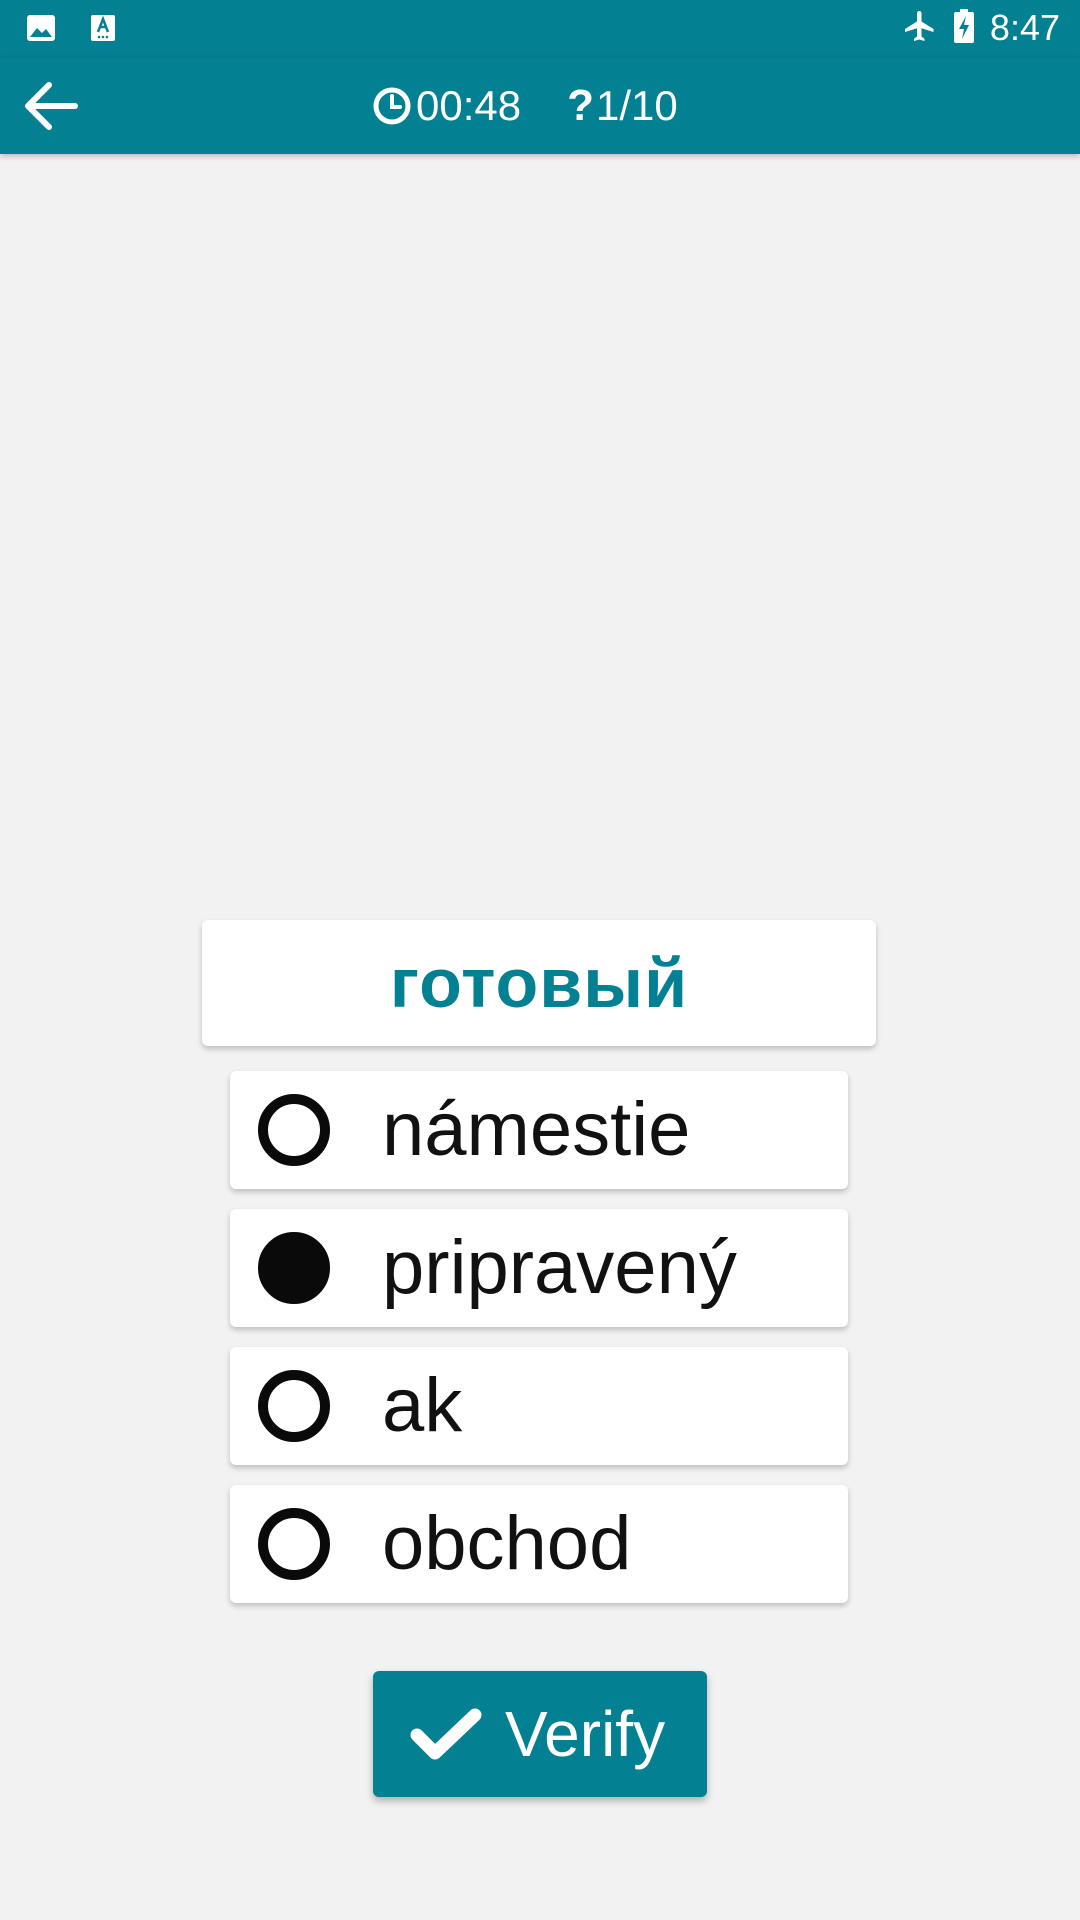  I want to click on verify-button: Verify, so click(540, 1734).